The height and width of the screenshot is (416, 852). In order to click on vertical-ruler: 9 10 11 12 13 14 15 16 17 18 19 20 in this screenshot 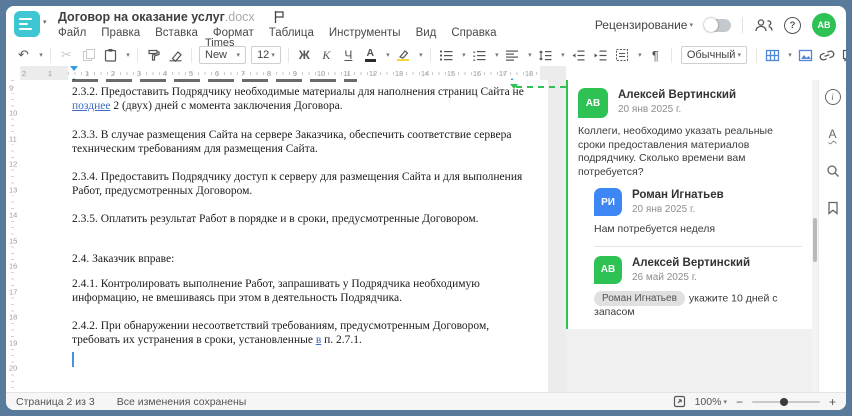, I will do `click(13, 236)`.